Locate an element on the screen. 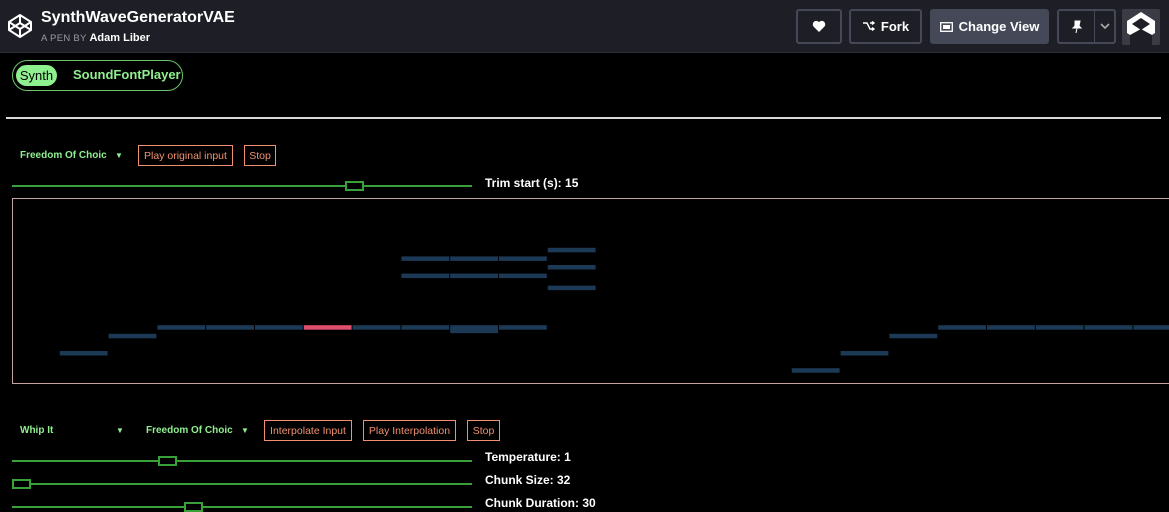  change-view-button: Change View is located at coordinates (989, 26).